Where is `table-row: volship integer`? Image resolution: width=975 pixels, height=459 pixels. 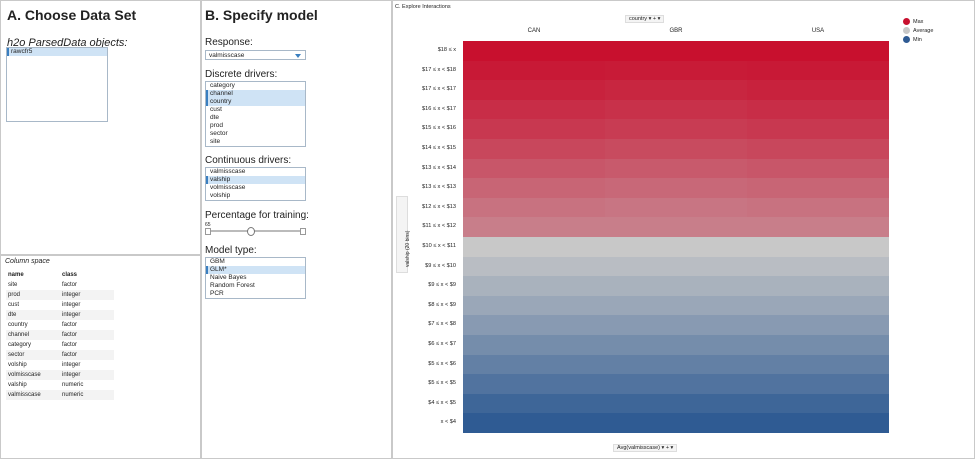 table-row: volship integer is located at coordinates (60, 365).